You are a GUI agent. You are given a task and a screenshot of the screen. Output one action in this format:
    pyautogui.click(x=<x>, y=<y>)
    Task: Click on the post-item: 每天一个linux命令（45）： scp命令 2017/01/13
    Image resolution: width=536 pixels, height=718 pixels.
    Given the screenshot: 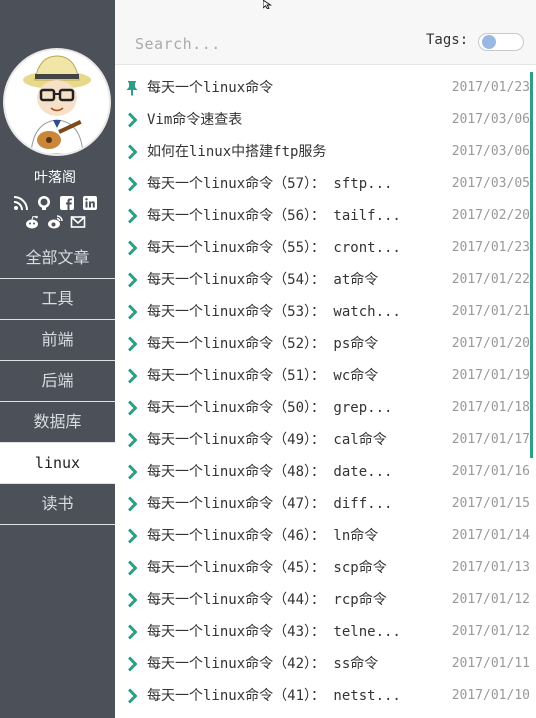 What is the action you would take?
    pyautogui.click(x=325, y=568)
    